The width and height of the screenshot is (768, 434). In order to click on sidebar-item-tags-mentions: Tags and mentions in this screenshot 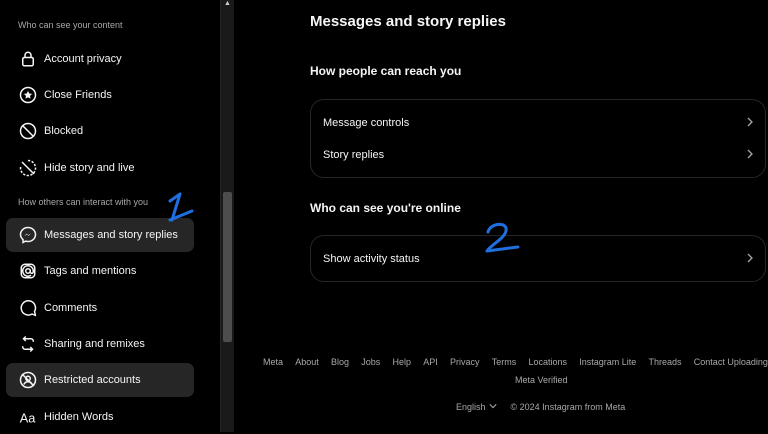, I will do `click(100, 271)`.